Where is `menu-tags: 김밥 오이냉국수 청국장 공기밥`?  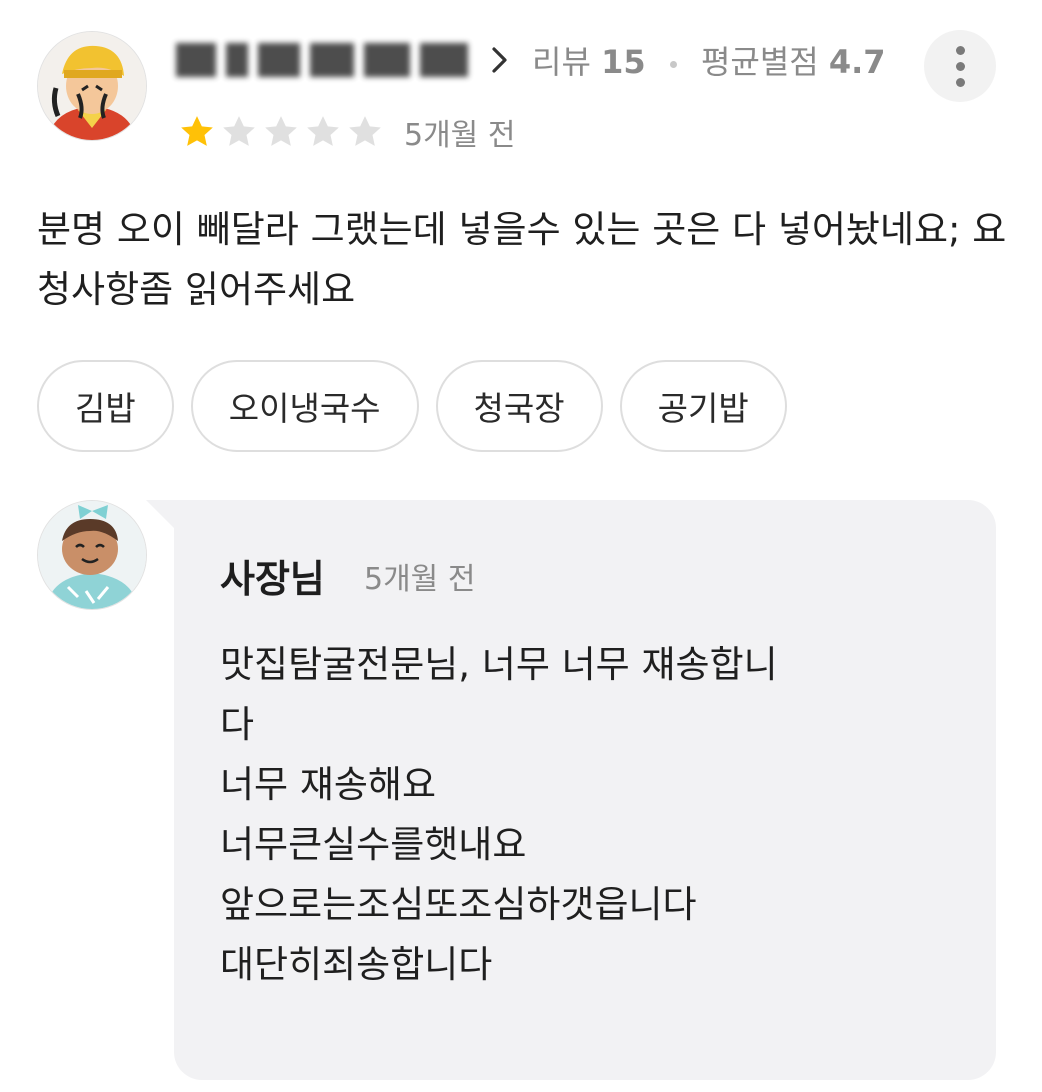 menu-tags: 김밥 오이냉국수 청국장 공기밥 is located at coordinates (412, 406).